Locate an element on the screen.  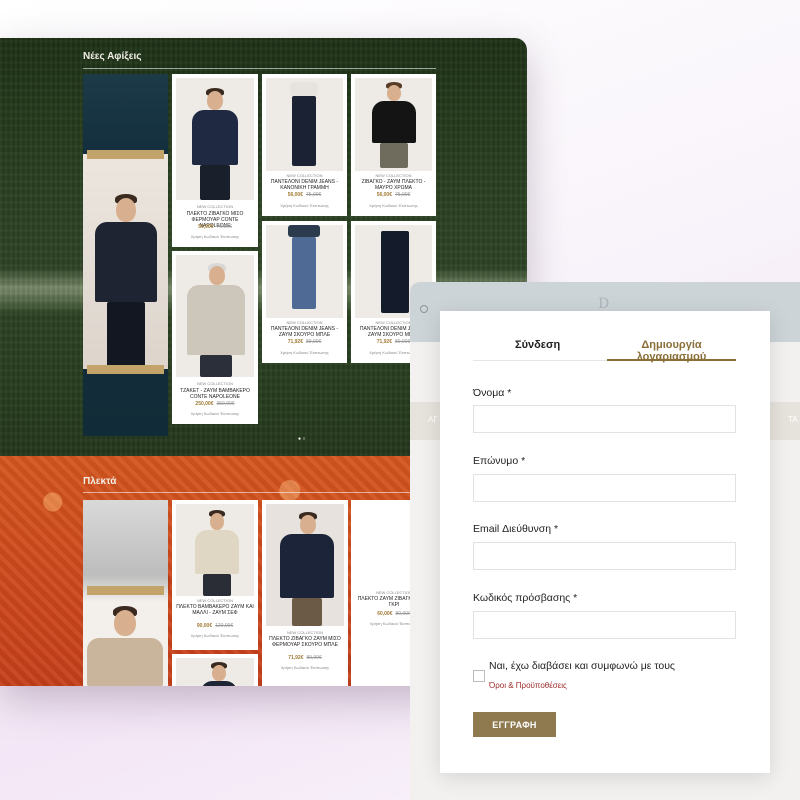
last-name-label: Επώνυμο * is located at coordinates (499, 461).